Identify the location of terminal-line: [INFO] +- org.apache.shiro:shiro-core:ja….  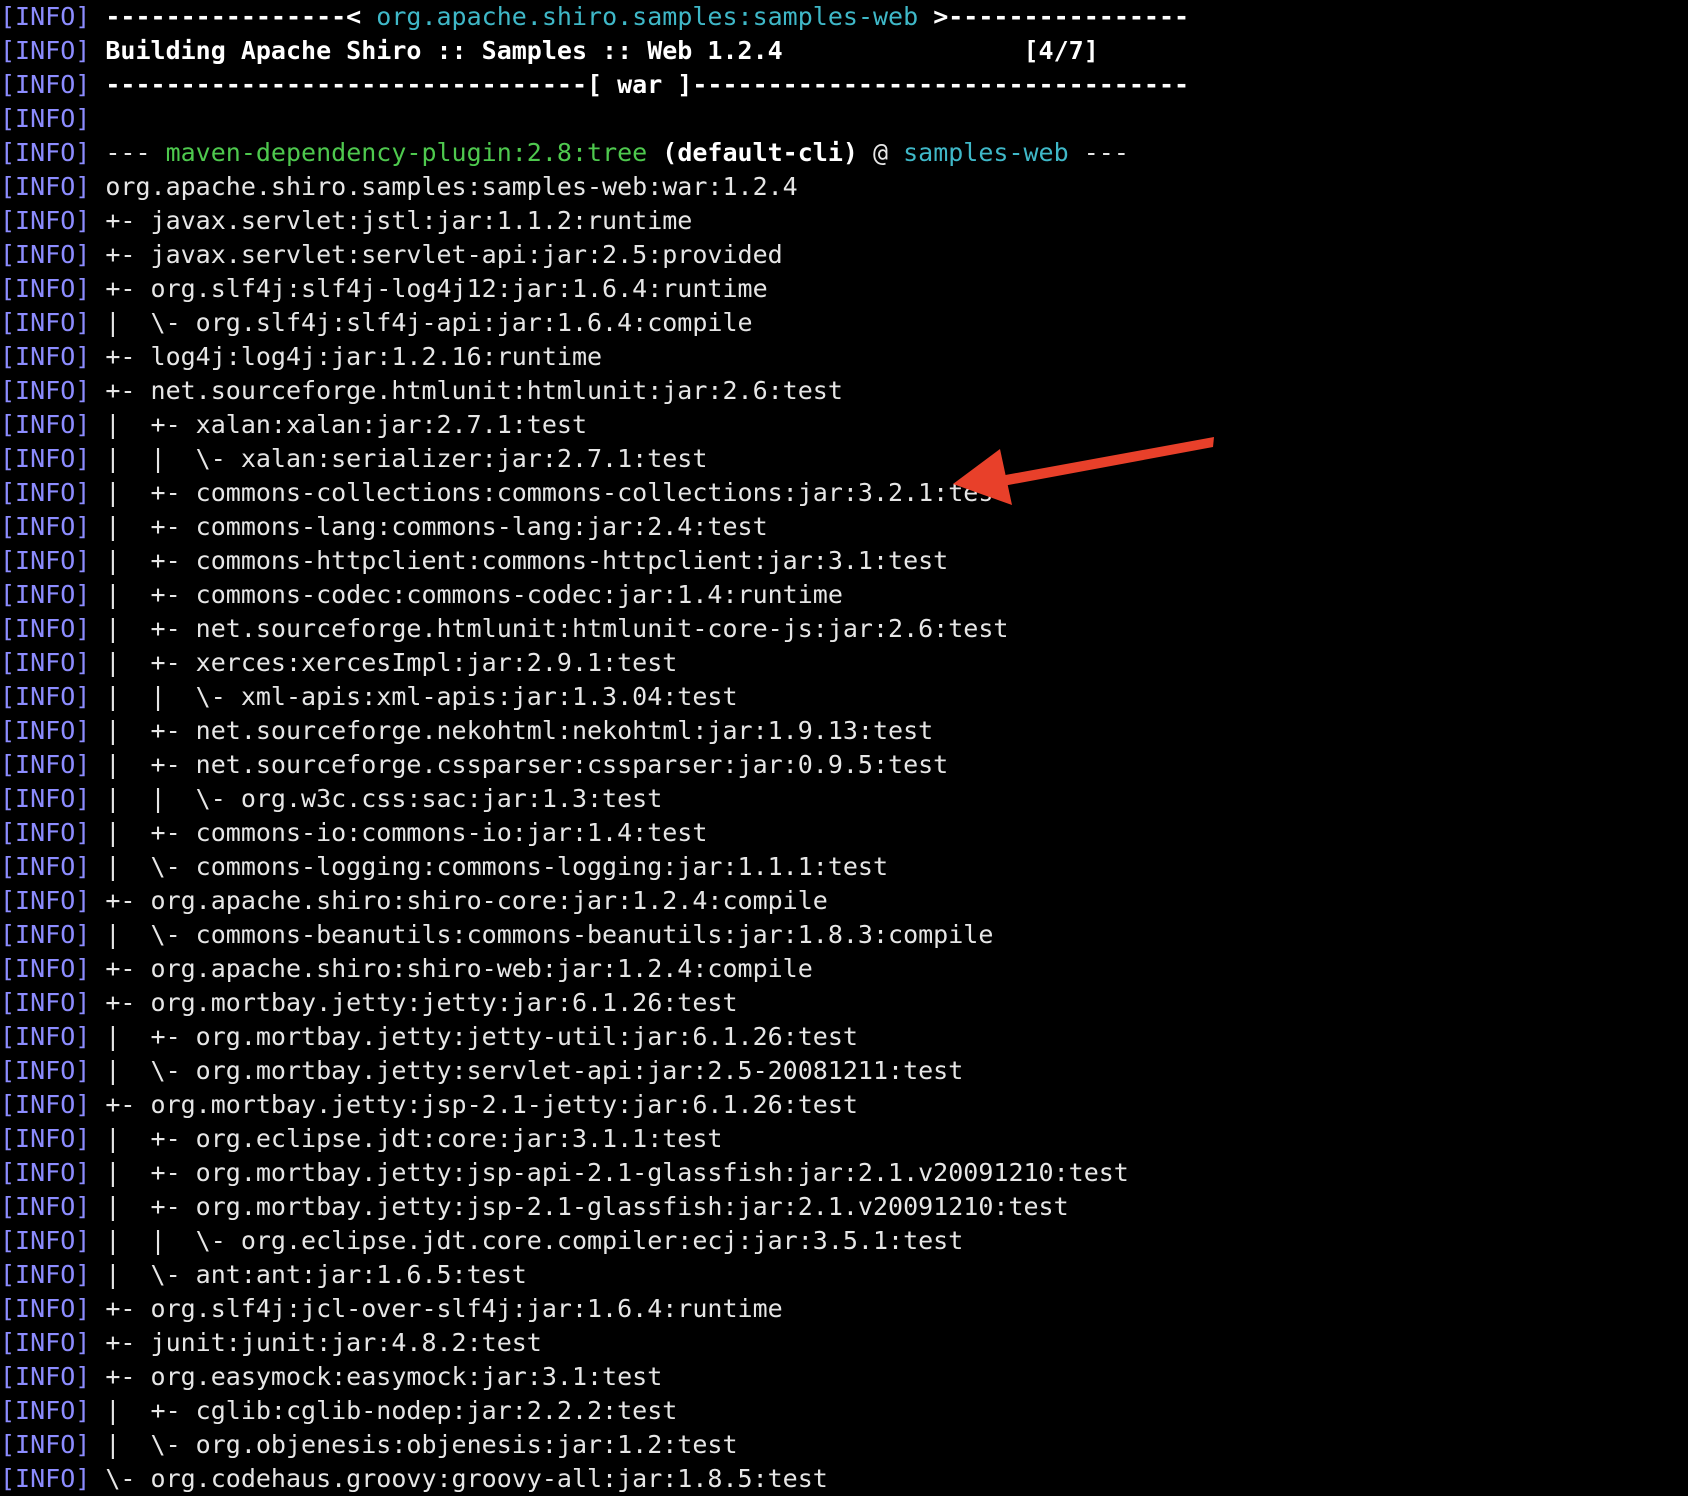
(414, 901).